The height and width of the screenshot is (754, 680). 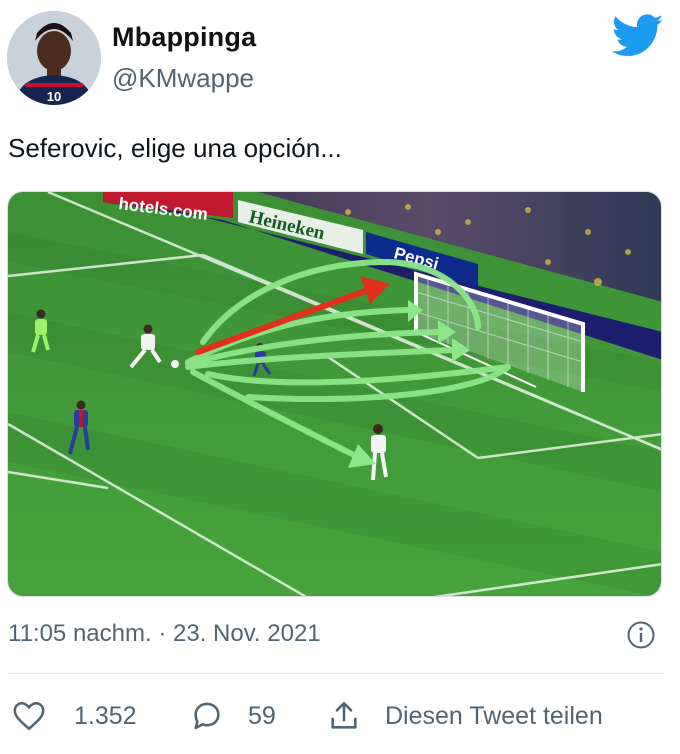 I want to click on share-icon, so click(x=344, y=715).